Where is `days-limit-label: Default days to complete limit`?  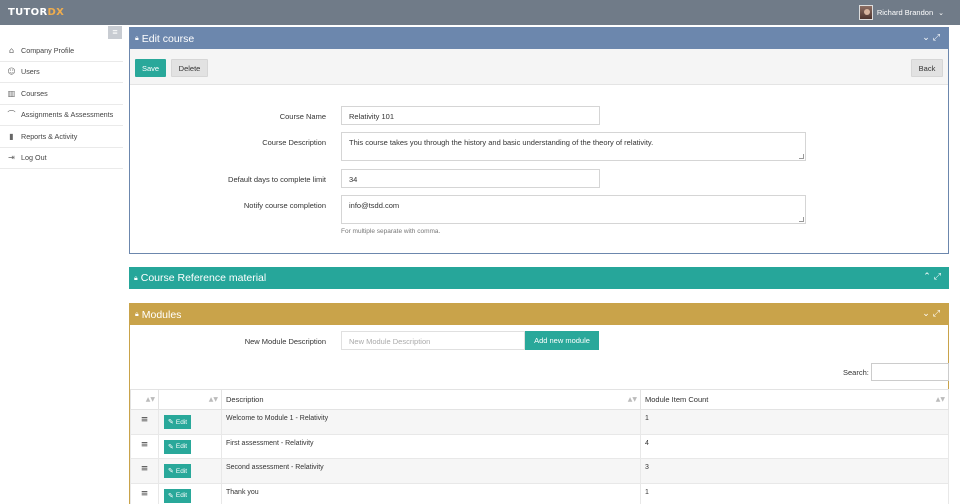 days-limit-label: Default days to complete limit is located at coordinates (277, 179).